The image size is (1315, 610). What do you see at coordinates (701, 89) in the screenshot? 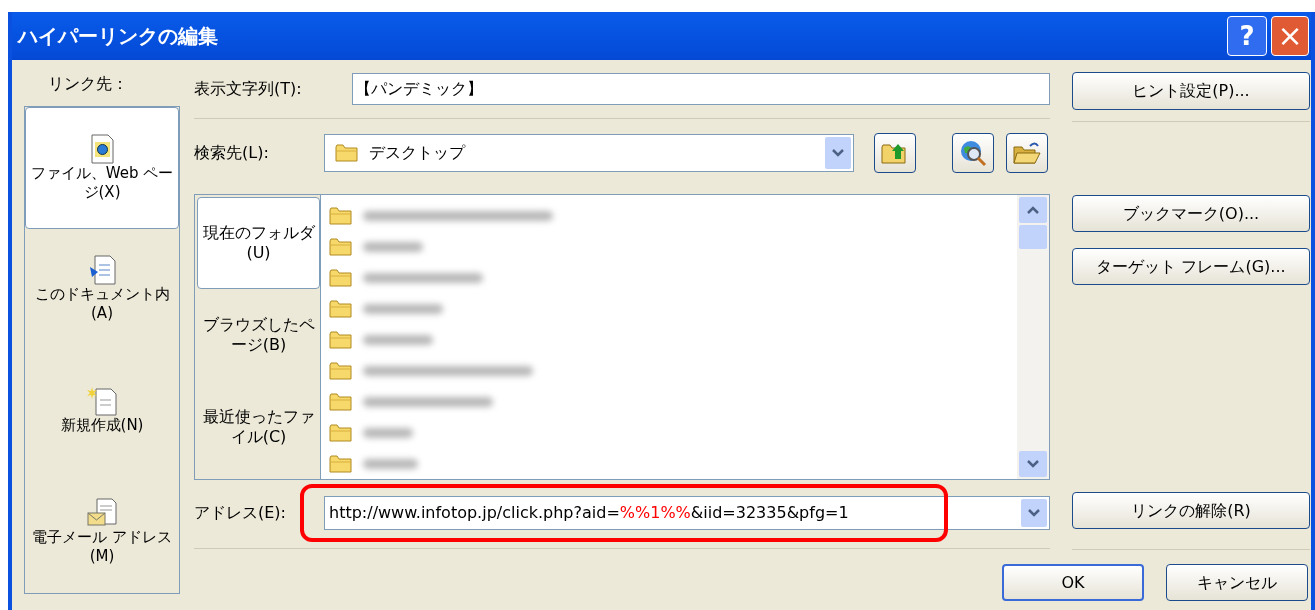
I see `display-text-field: 【パンデミック】` at bounding box center [701, 89].